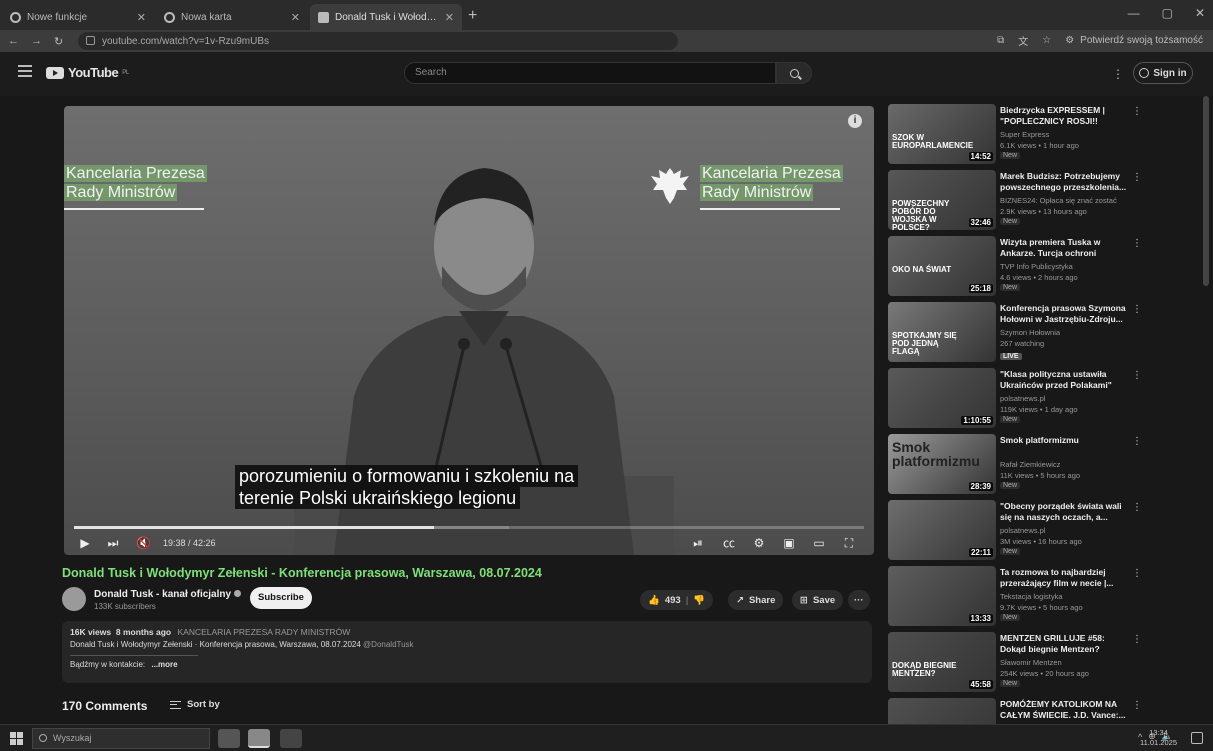 The height and width of the screenshot is (751, 1213). I want to click on show-more-link: ...more, so click(164, 664).